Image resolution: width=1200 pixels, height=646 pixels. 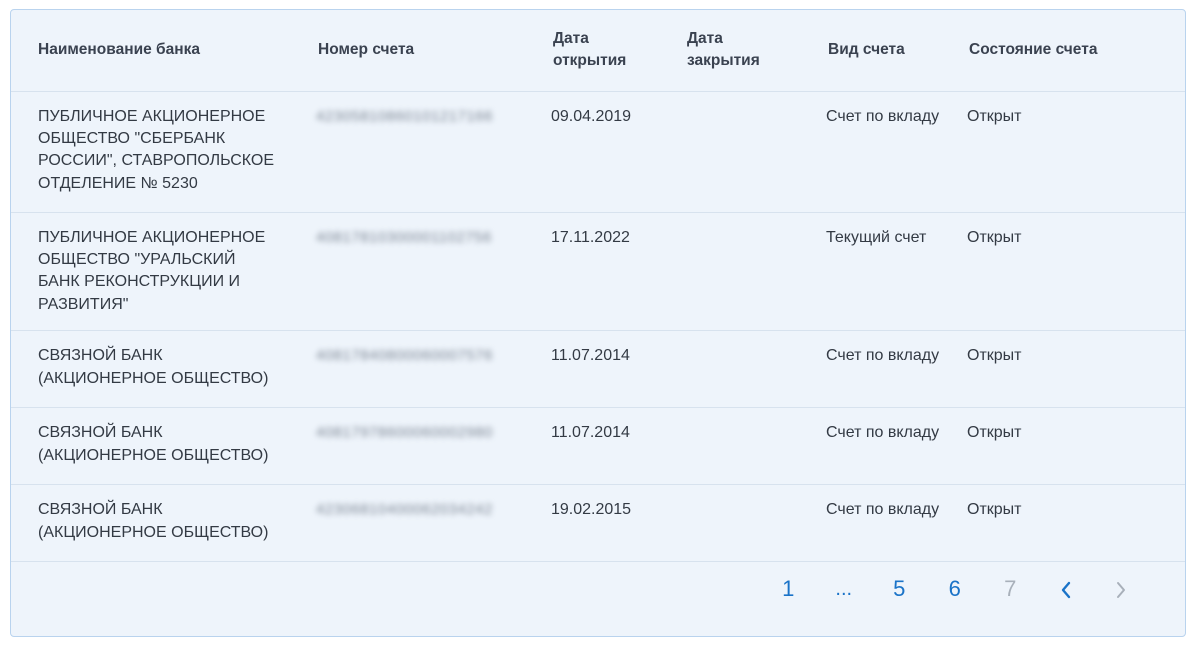 What do you see at coordinates (412, 523) in the screenshot?
I see `cell-account-number: 42306810400062034242` at bounding box center [412, 523].